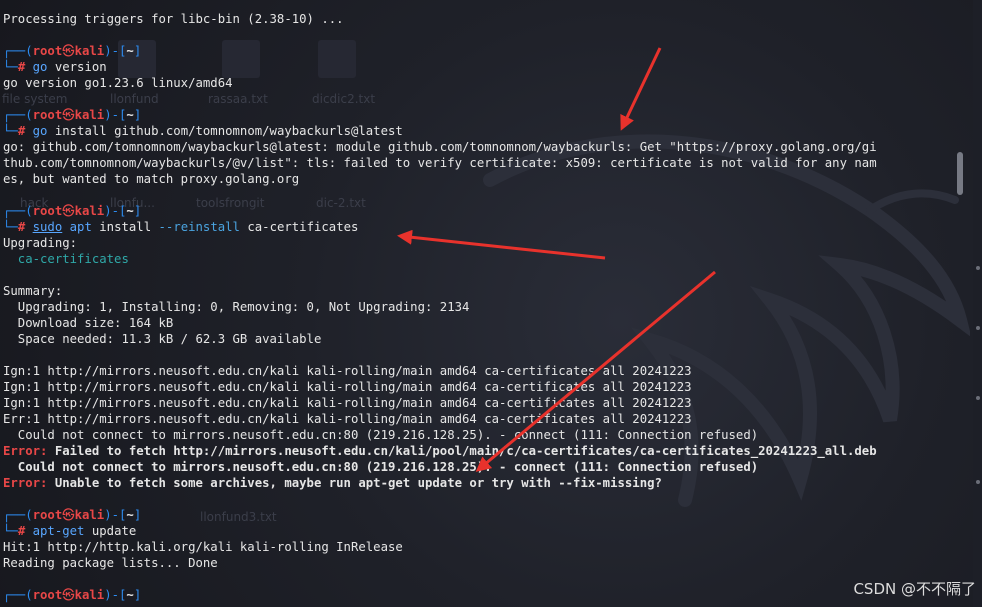  I want to click on command-name: apt-get, so click(58, 531).